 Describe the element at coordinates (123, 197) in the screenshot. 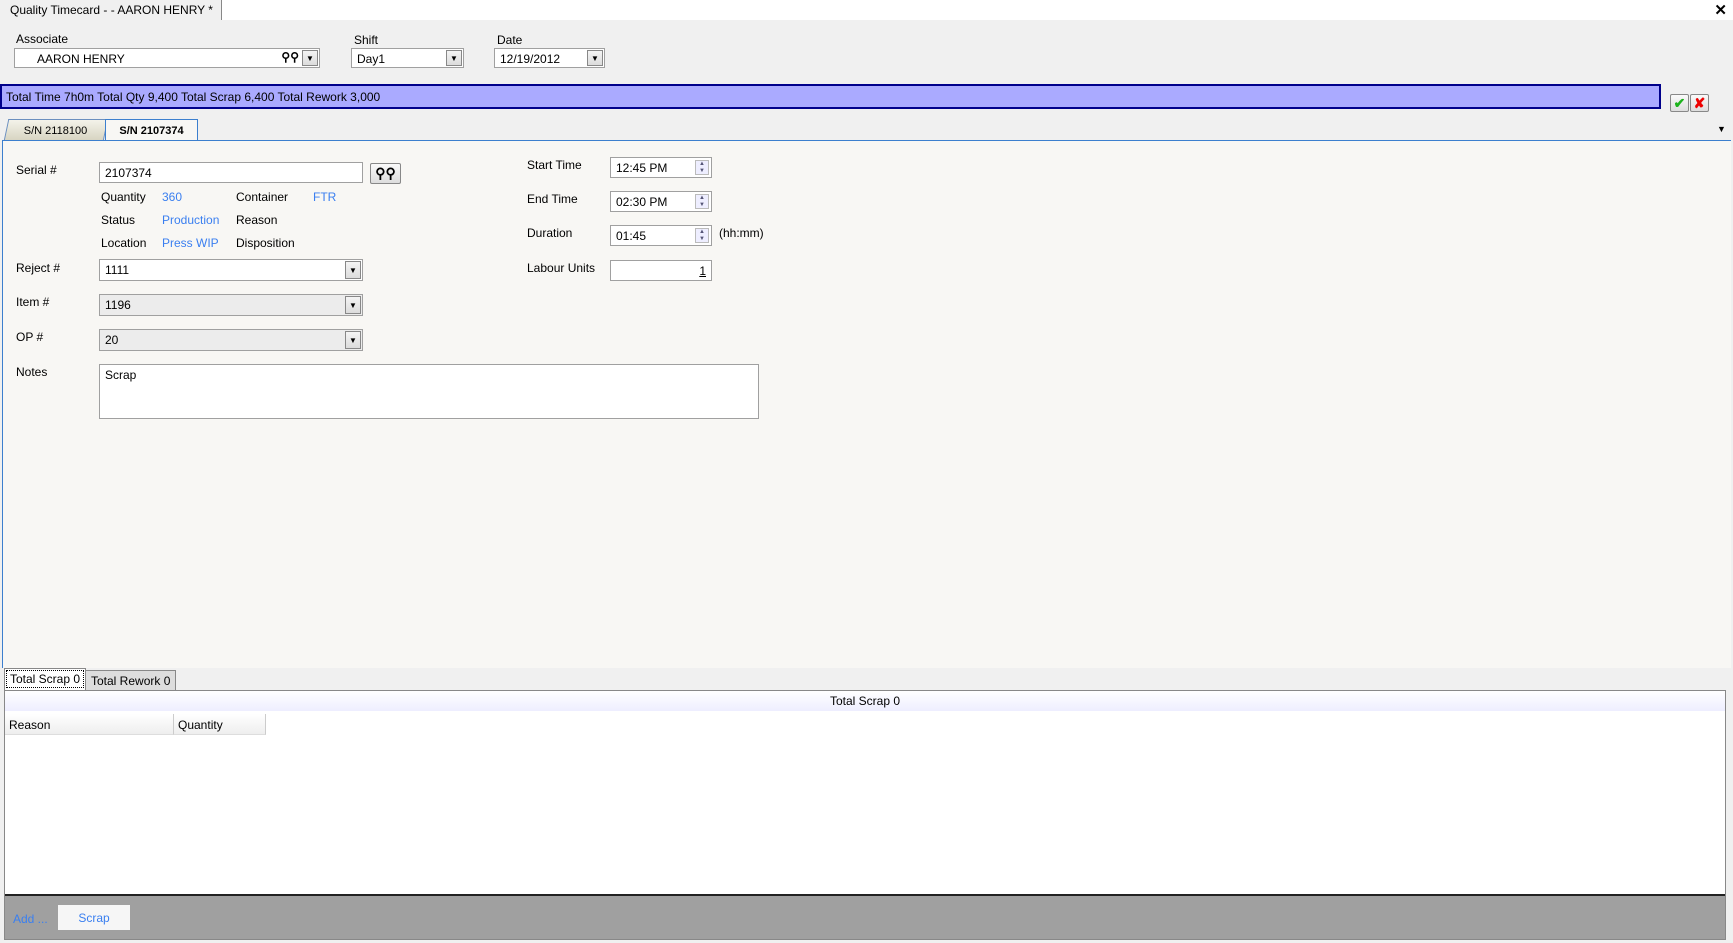

I see `quantity-label: Quantity` at that location.